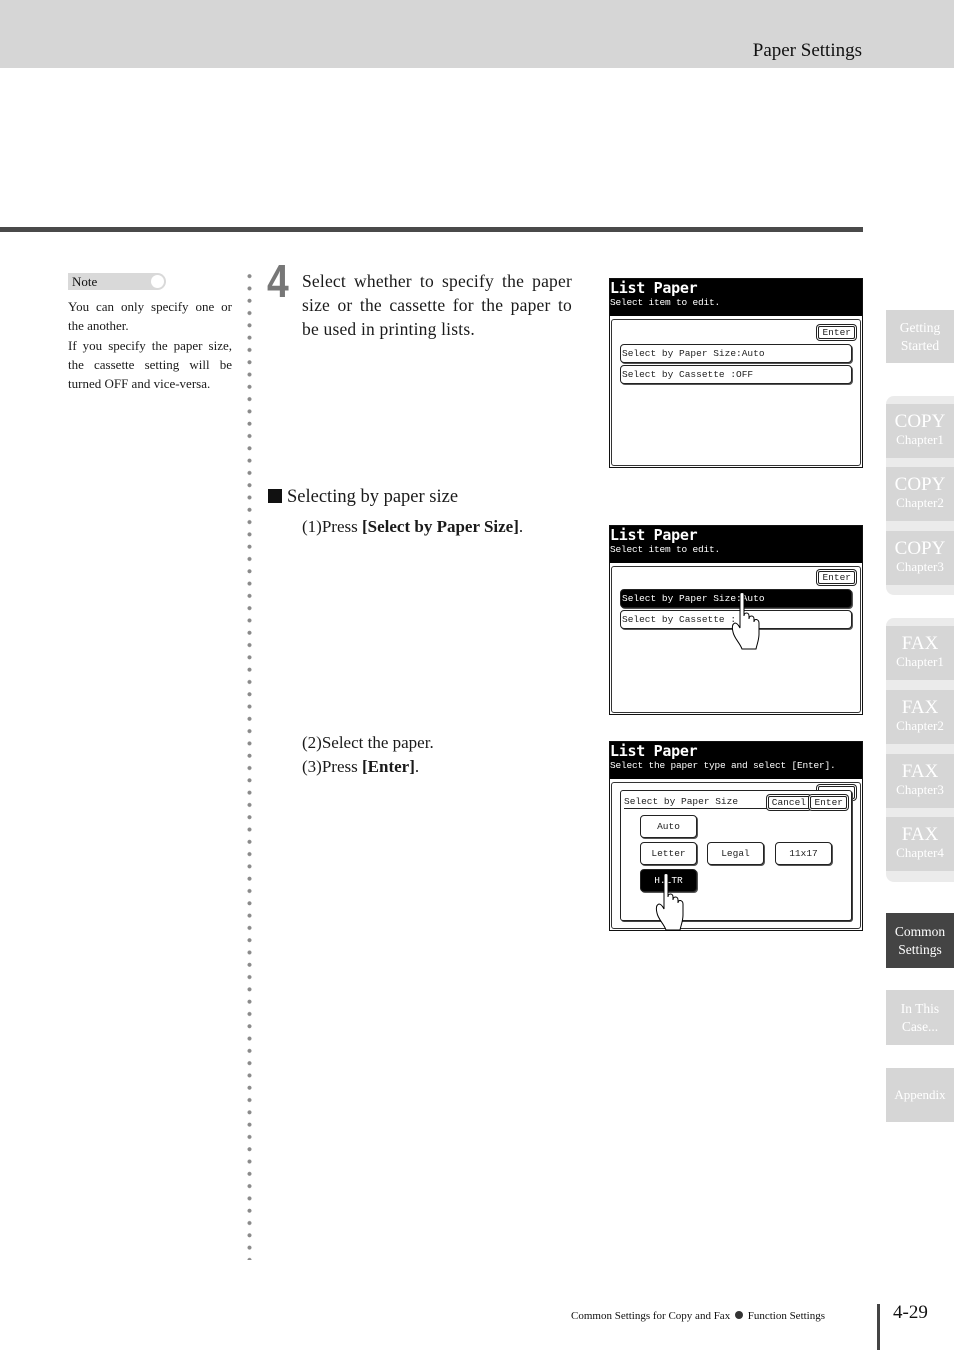 The width and height of the screenshot is (954, 1350). I want to click on paper-button-auto: Auto, so click(668, 826).